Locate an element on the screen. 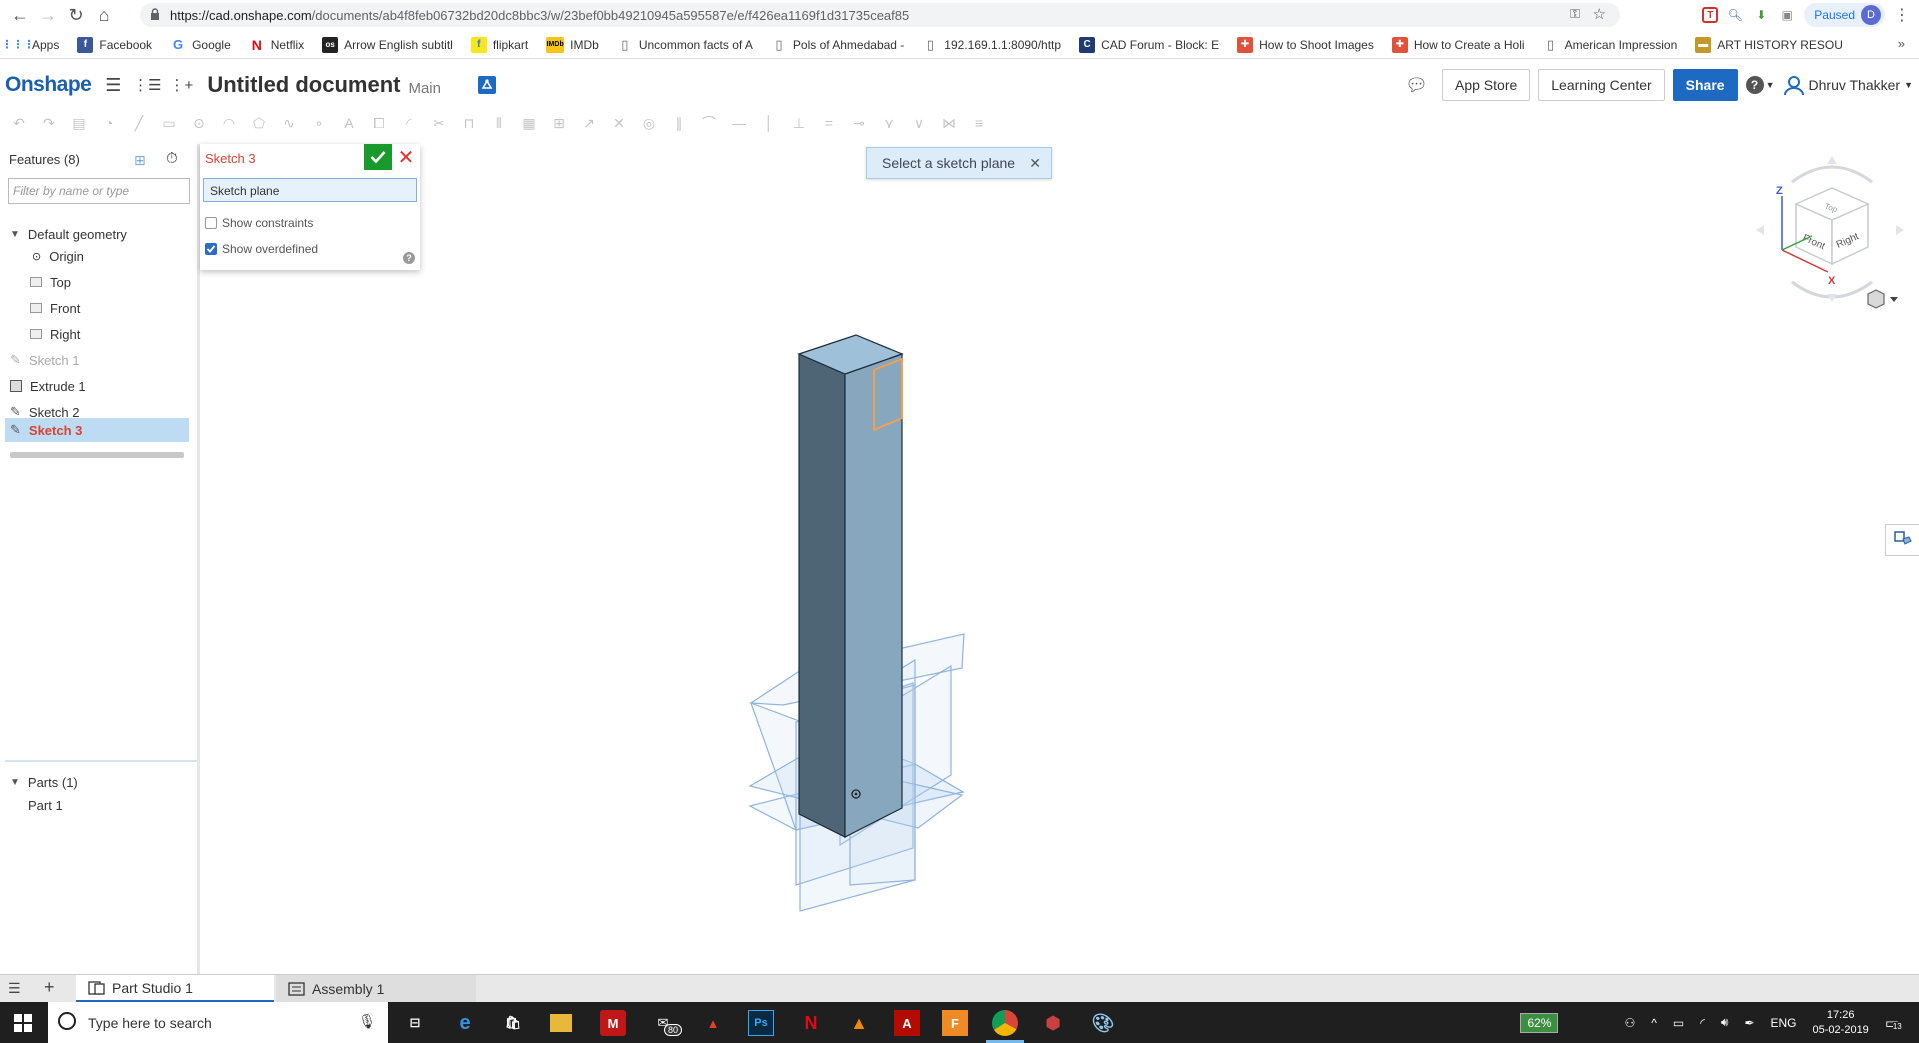 This screenshot has height=1043, width=1919. browser-menu-icon: ⋮ is located at coordinates (1902, 15).